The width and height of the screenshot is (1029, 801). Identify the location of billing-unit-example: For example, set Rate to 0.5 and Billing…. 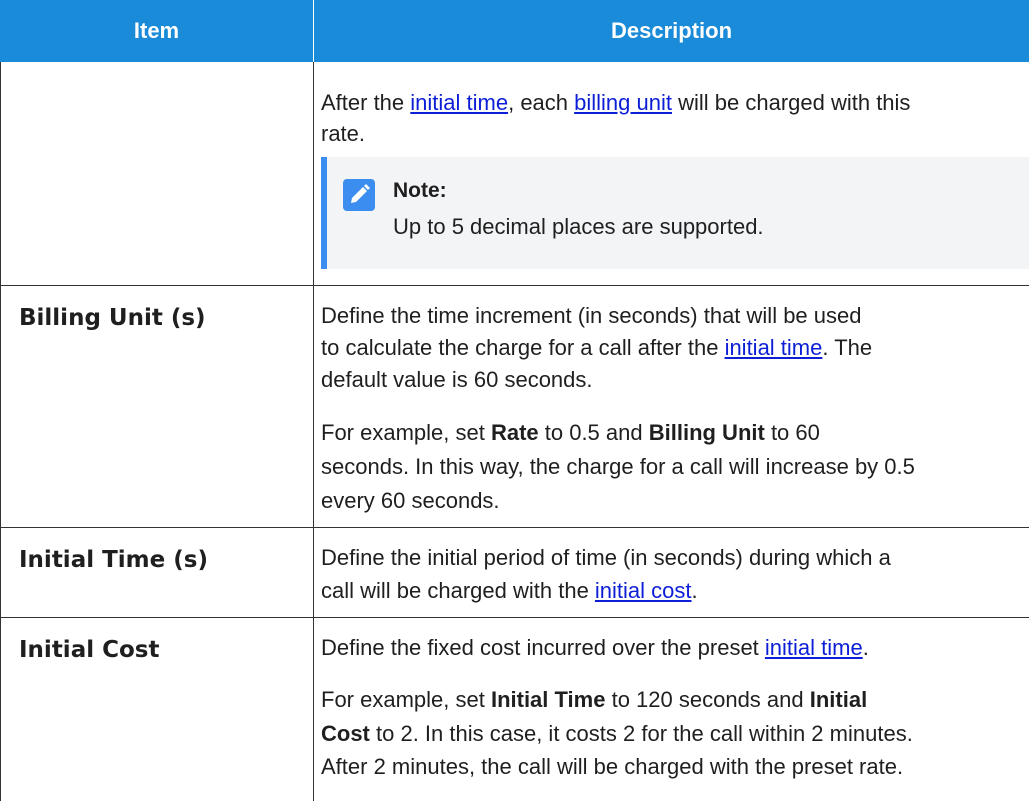
(570, 433).